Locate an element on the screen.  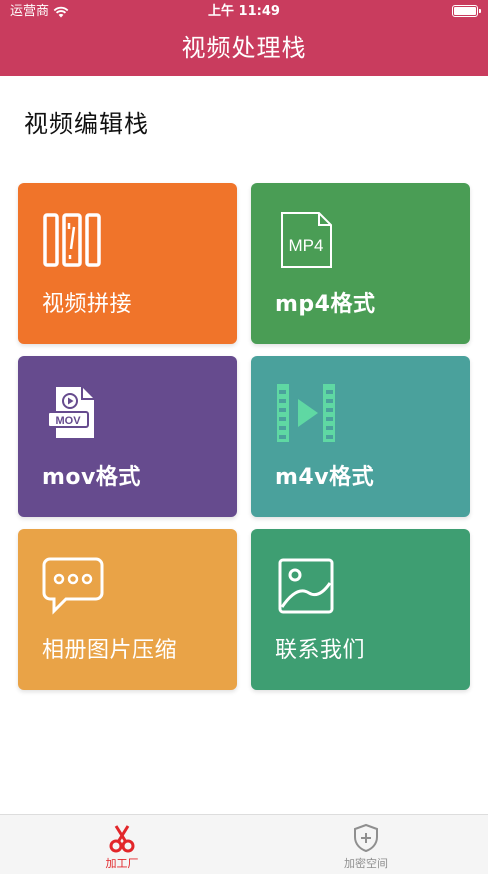
tile-label: mp4格式 is located at coordinates (325, 304).